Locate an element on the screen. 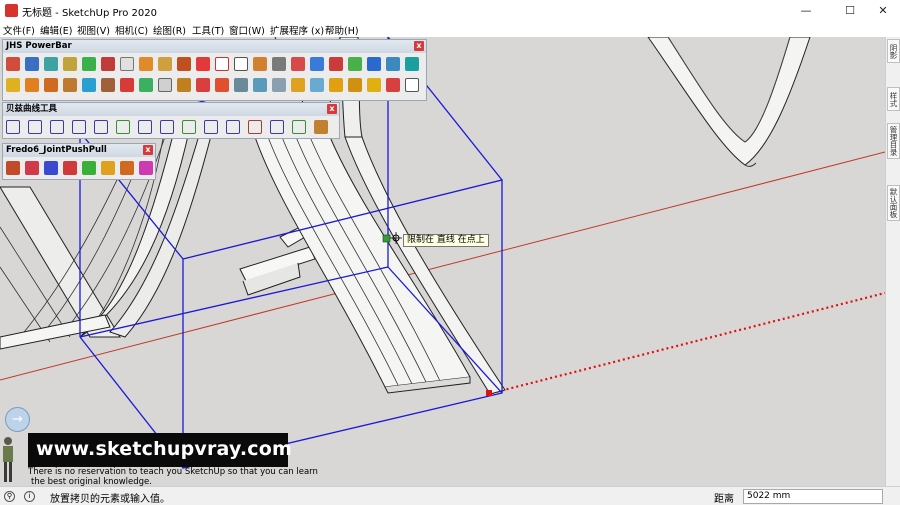 The image size is (900, 505). measurements-label: 距离 is located at coordinates (724, 499).